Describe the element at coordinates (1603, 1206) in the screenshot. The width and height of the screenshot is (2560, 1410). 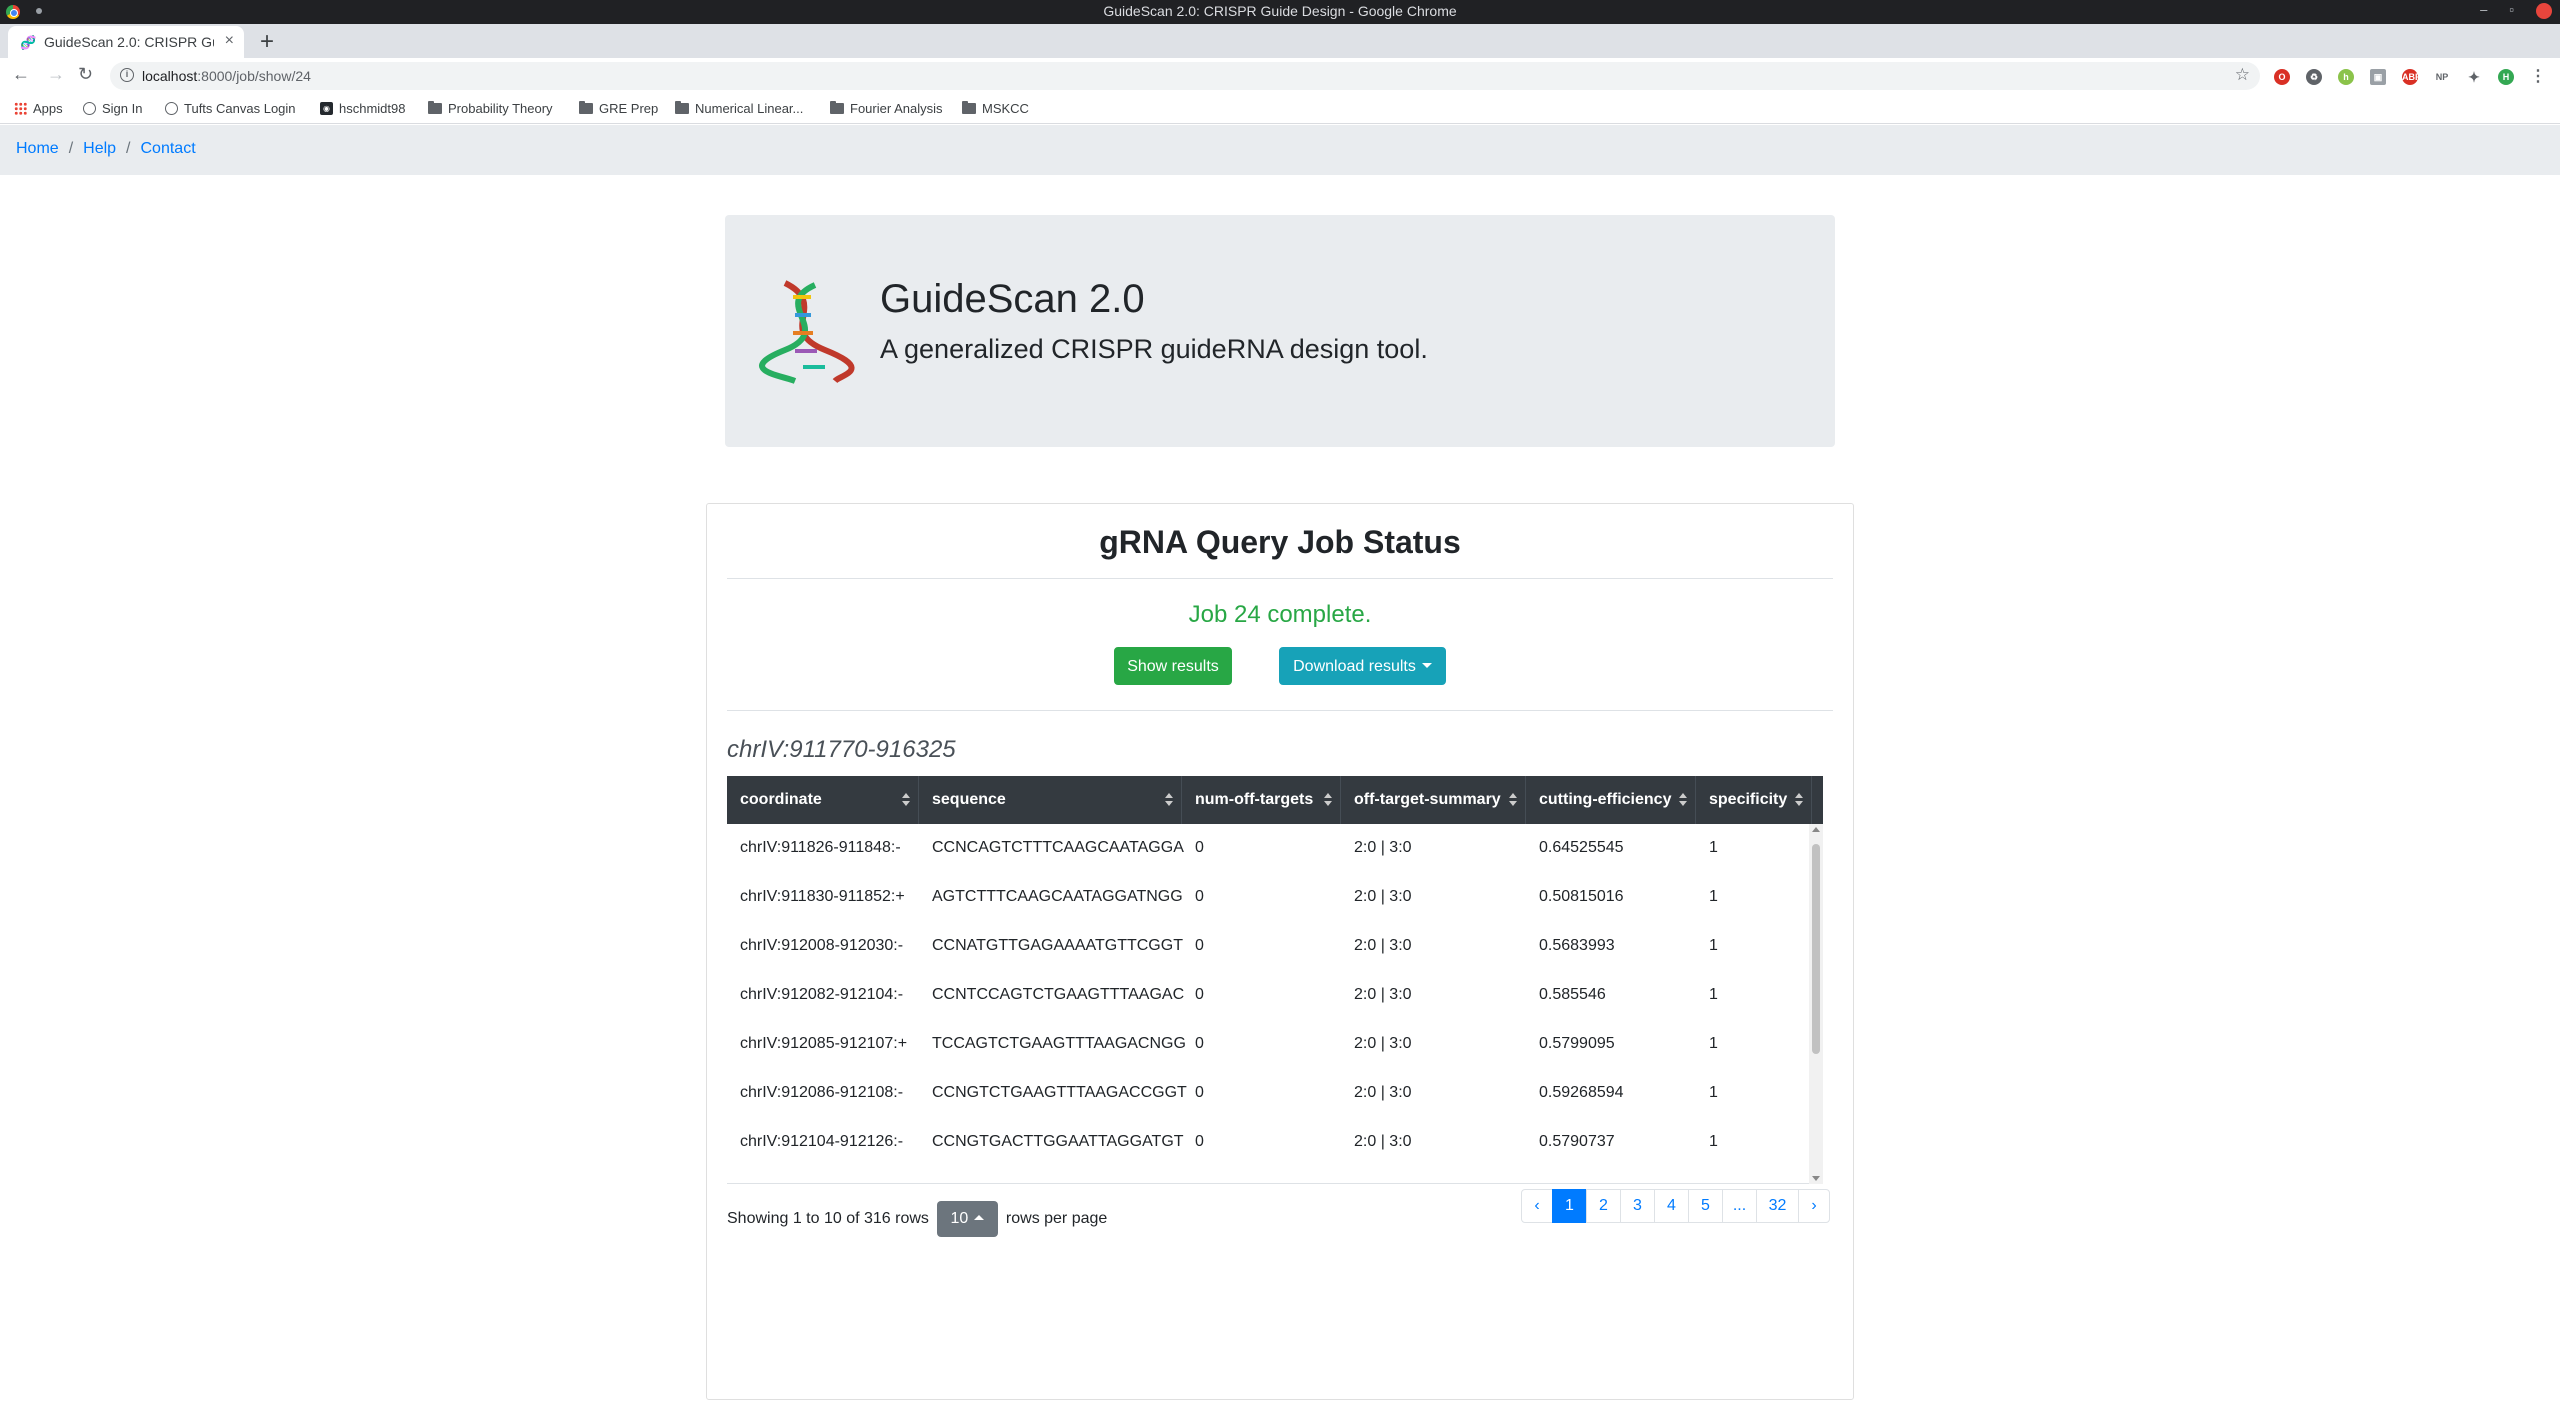
I see `page-button-2: 2` at that location.